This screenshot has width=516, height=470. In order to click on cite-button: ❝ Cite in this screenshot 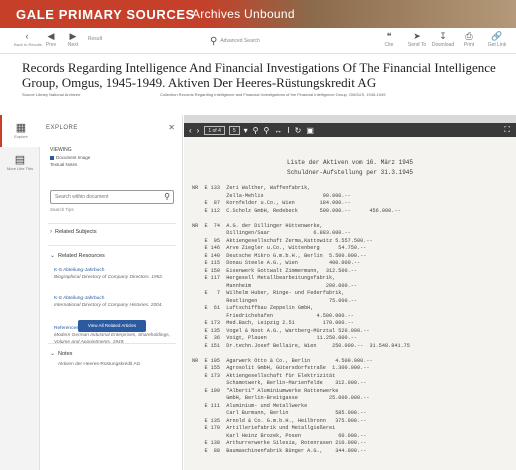, I will do `click(389, 41)`.